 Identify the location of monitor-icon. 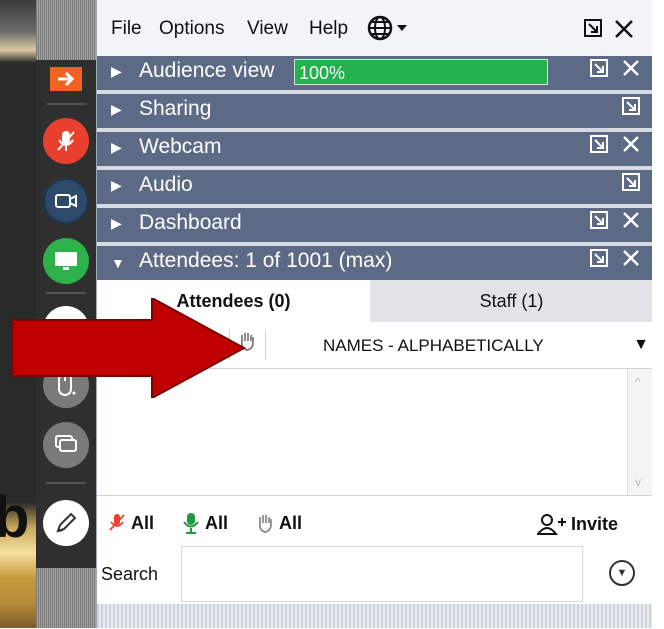
(66, 261).